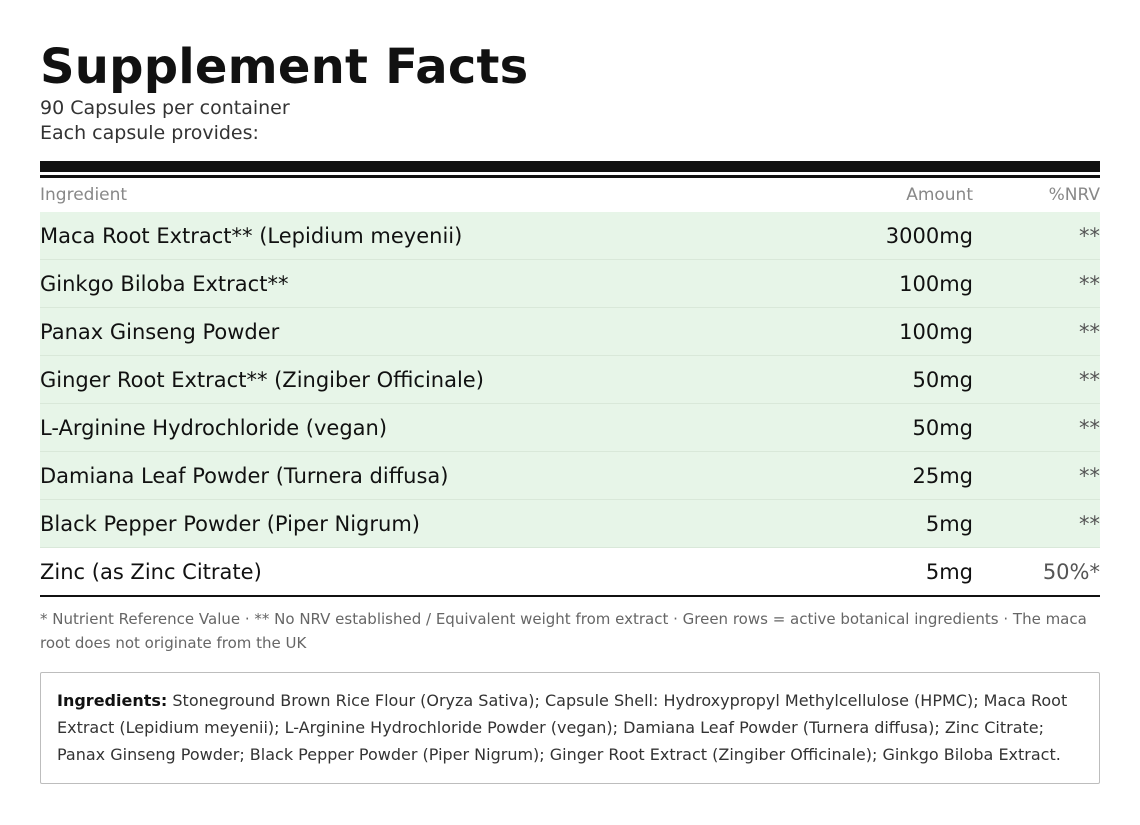  What do you see at coordinates (164, 283) in the screenshot?
I see `ingredient-name: Ginkgo Biloba Extract**` at bounding box center [164, 283].